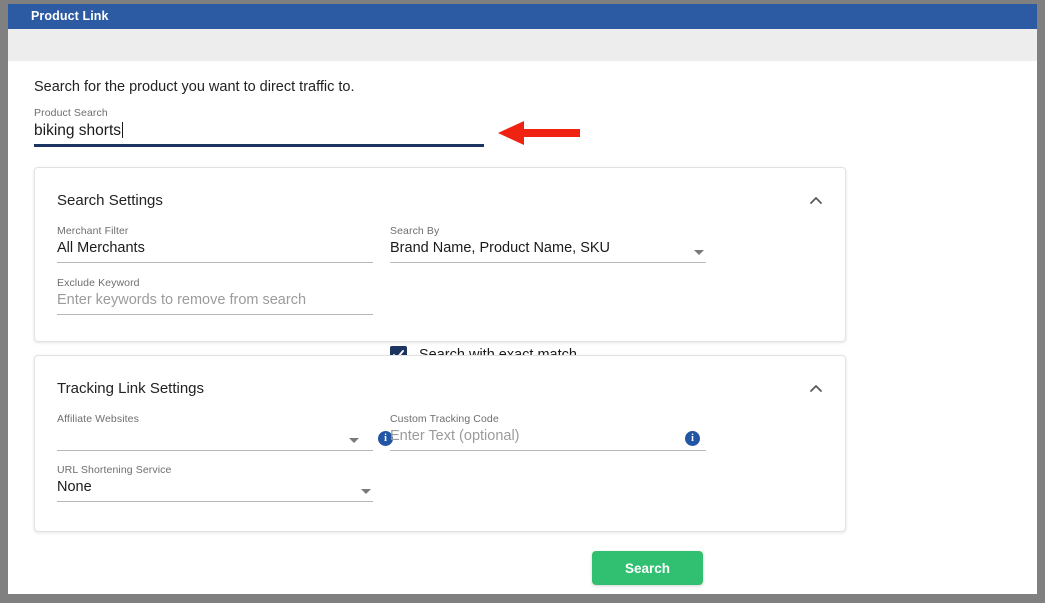  I want to click on window-title: Product Link, so click(70, 16).